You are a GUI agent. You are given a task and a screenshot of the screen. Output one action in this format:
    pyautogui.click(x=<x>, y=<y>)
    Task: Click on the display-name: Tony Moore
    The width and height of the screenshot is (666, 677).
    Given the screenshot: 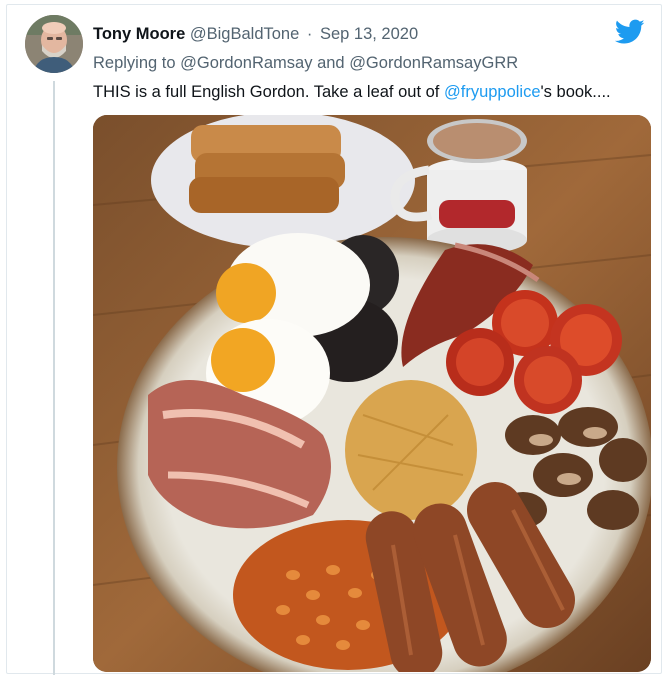 What is the action you would take?
    pyautogui.click(x=139, y=34)
    